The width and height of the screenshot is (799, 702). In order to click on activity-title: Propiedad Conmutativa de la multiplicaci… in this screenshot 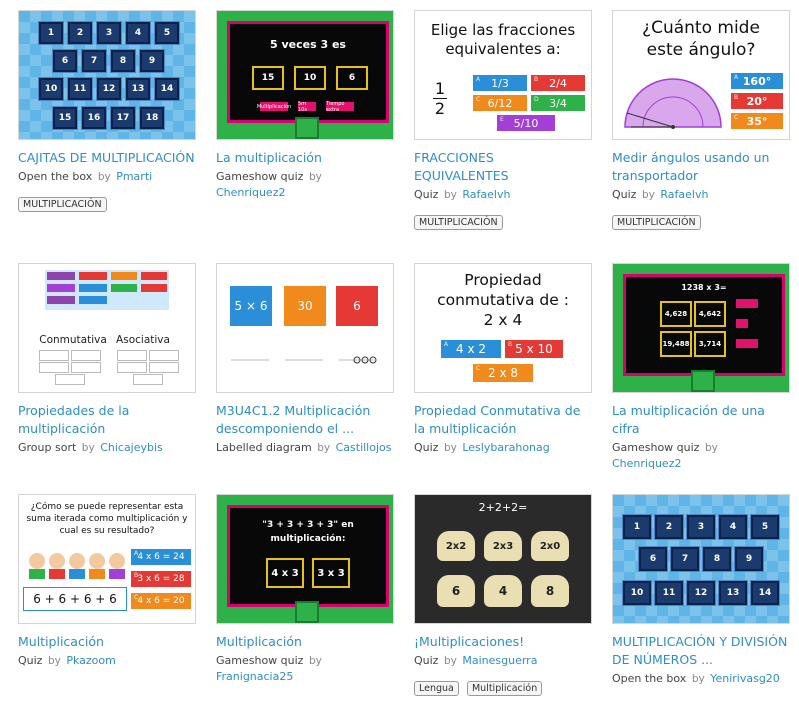, I will do `click(503, 420)`.